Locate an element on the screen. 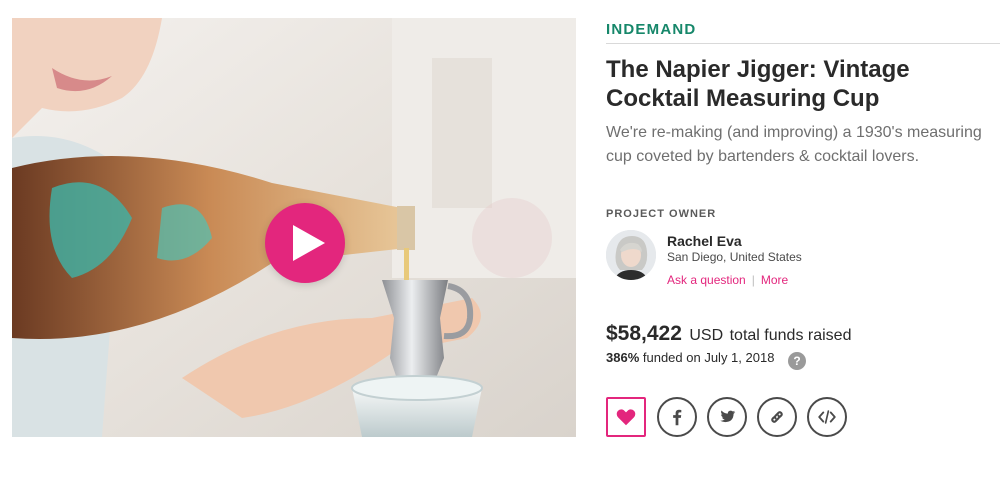 This screenshot has height=480, width=1000. funded-status: 386% funded on July 1, 2018 ? is located at coordinates (706, 360).